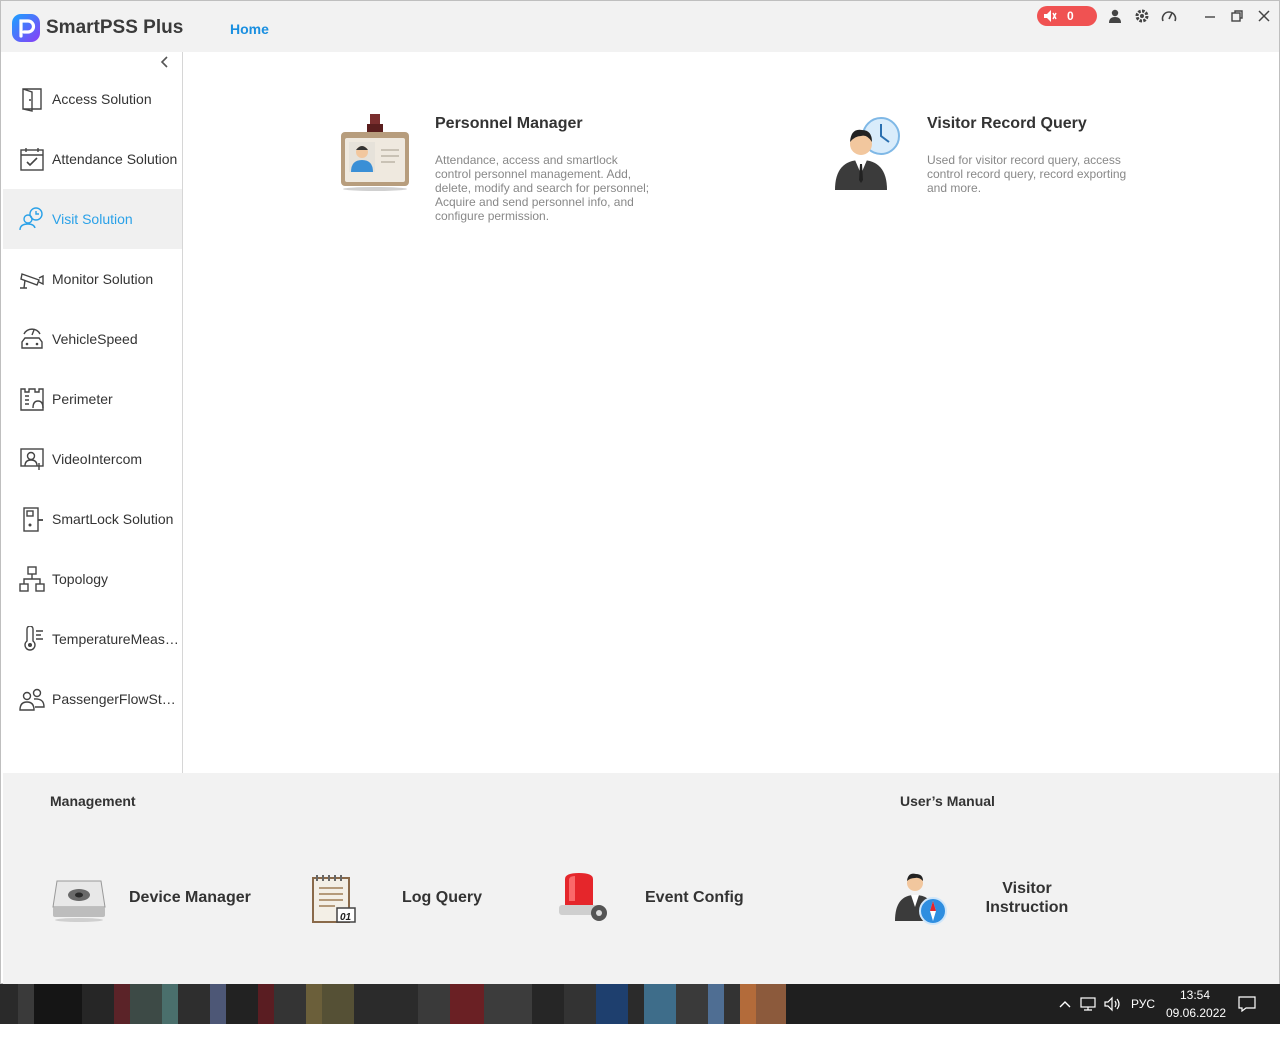  I want to click on camera-icon, so click(32, 281).